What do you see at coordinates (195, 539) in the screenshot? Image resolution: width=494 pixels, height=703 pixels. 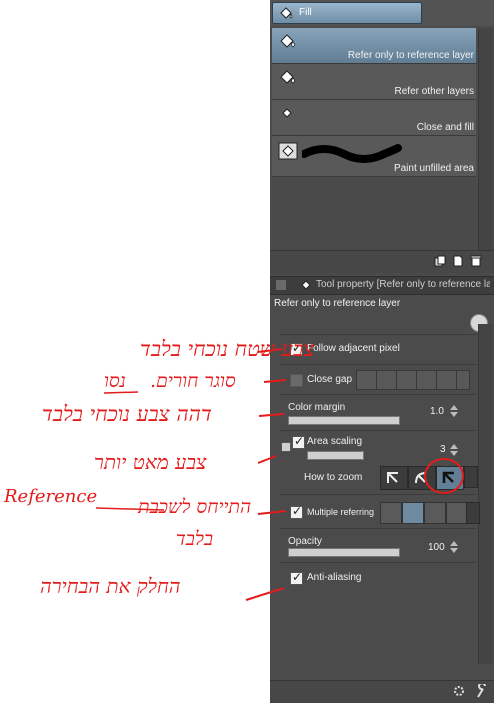 I see `annotation-only: בלבד` at bounding box center [195, 539].